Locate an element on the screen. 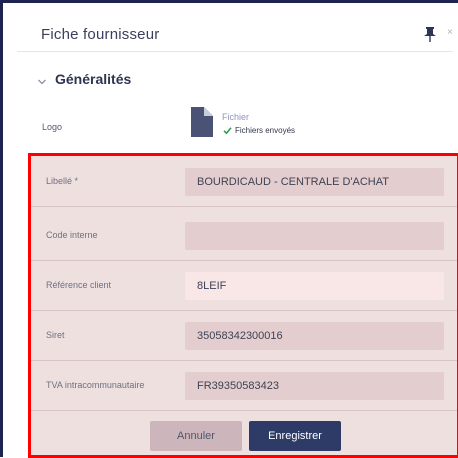 Image resolution: width=458 pixels, height=458 pixels. siret-input: 35058342300016 is located at coordinates (314, 336).